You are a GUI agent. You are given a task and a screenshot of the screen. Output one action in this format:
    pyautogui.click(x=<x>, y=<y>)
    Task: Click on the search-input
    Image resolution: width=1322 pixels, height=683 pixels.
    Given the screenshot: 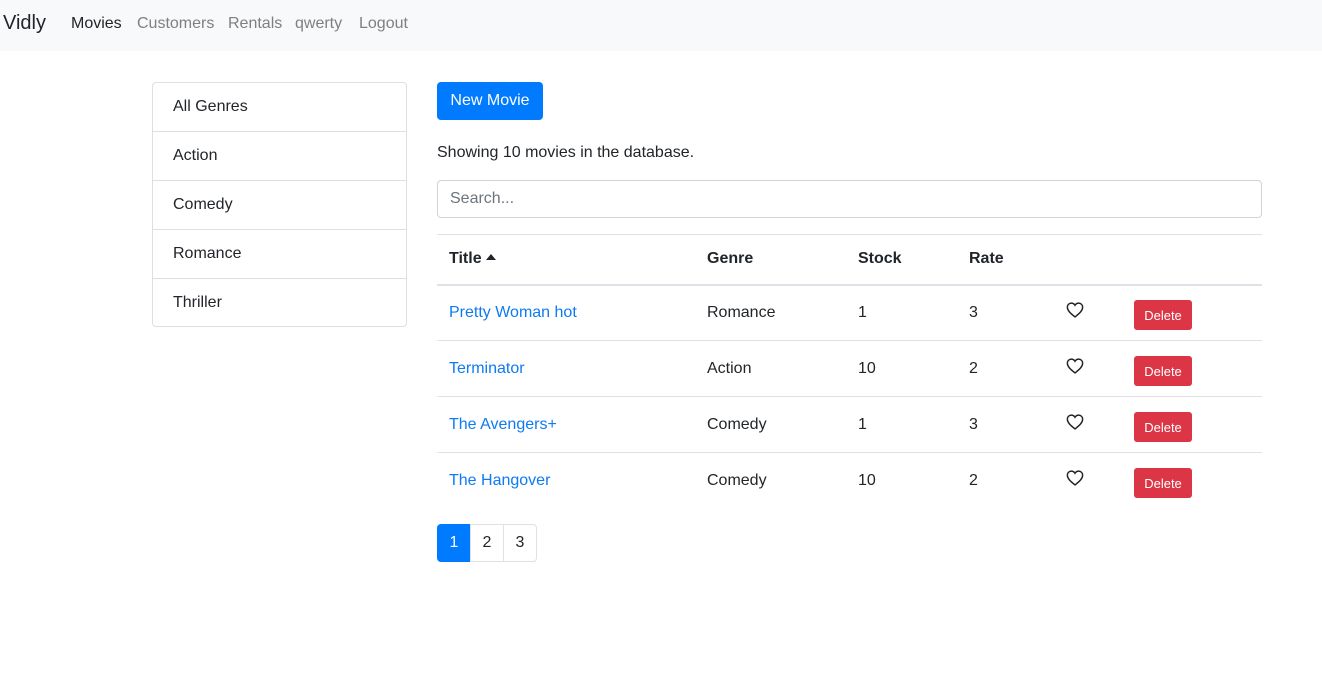 What is the action you would take?
    pyautogui.click(x=849, y=199)
    